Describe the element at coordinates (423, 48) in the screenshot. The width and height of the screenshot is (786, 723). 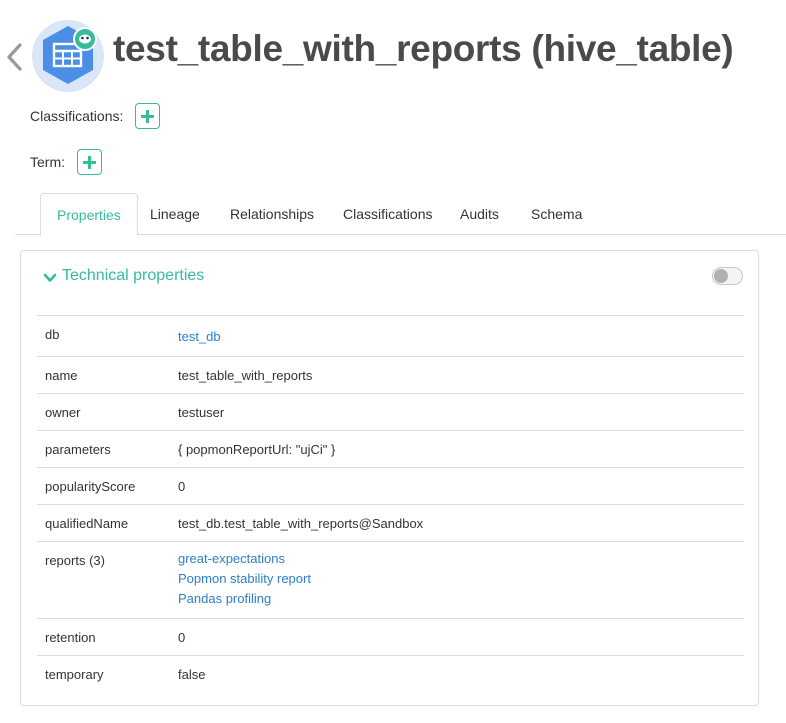
I see `page-title: test_table_with_reports (hive_table)` at that location.